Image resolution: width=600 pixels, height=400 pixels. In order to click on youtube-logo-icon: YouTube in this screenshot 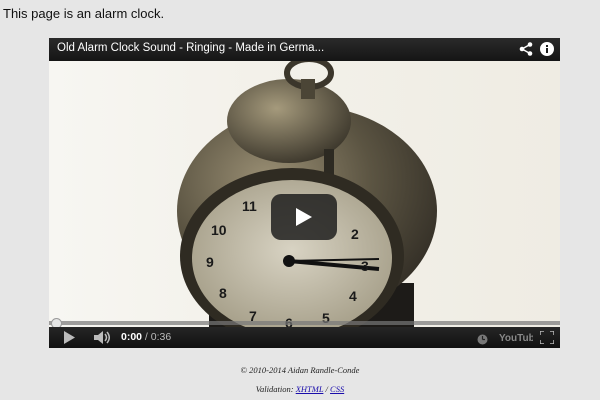, I will do `click(520, 338)`.